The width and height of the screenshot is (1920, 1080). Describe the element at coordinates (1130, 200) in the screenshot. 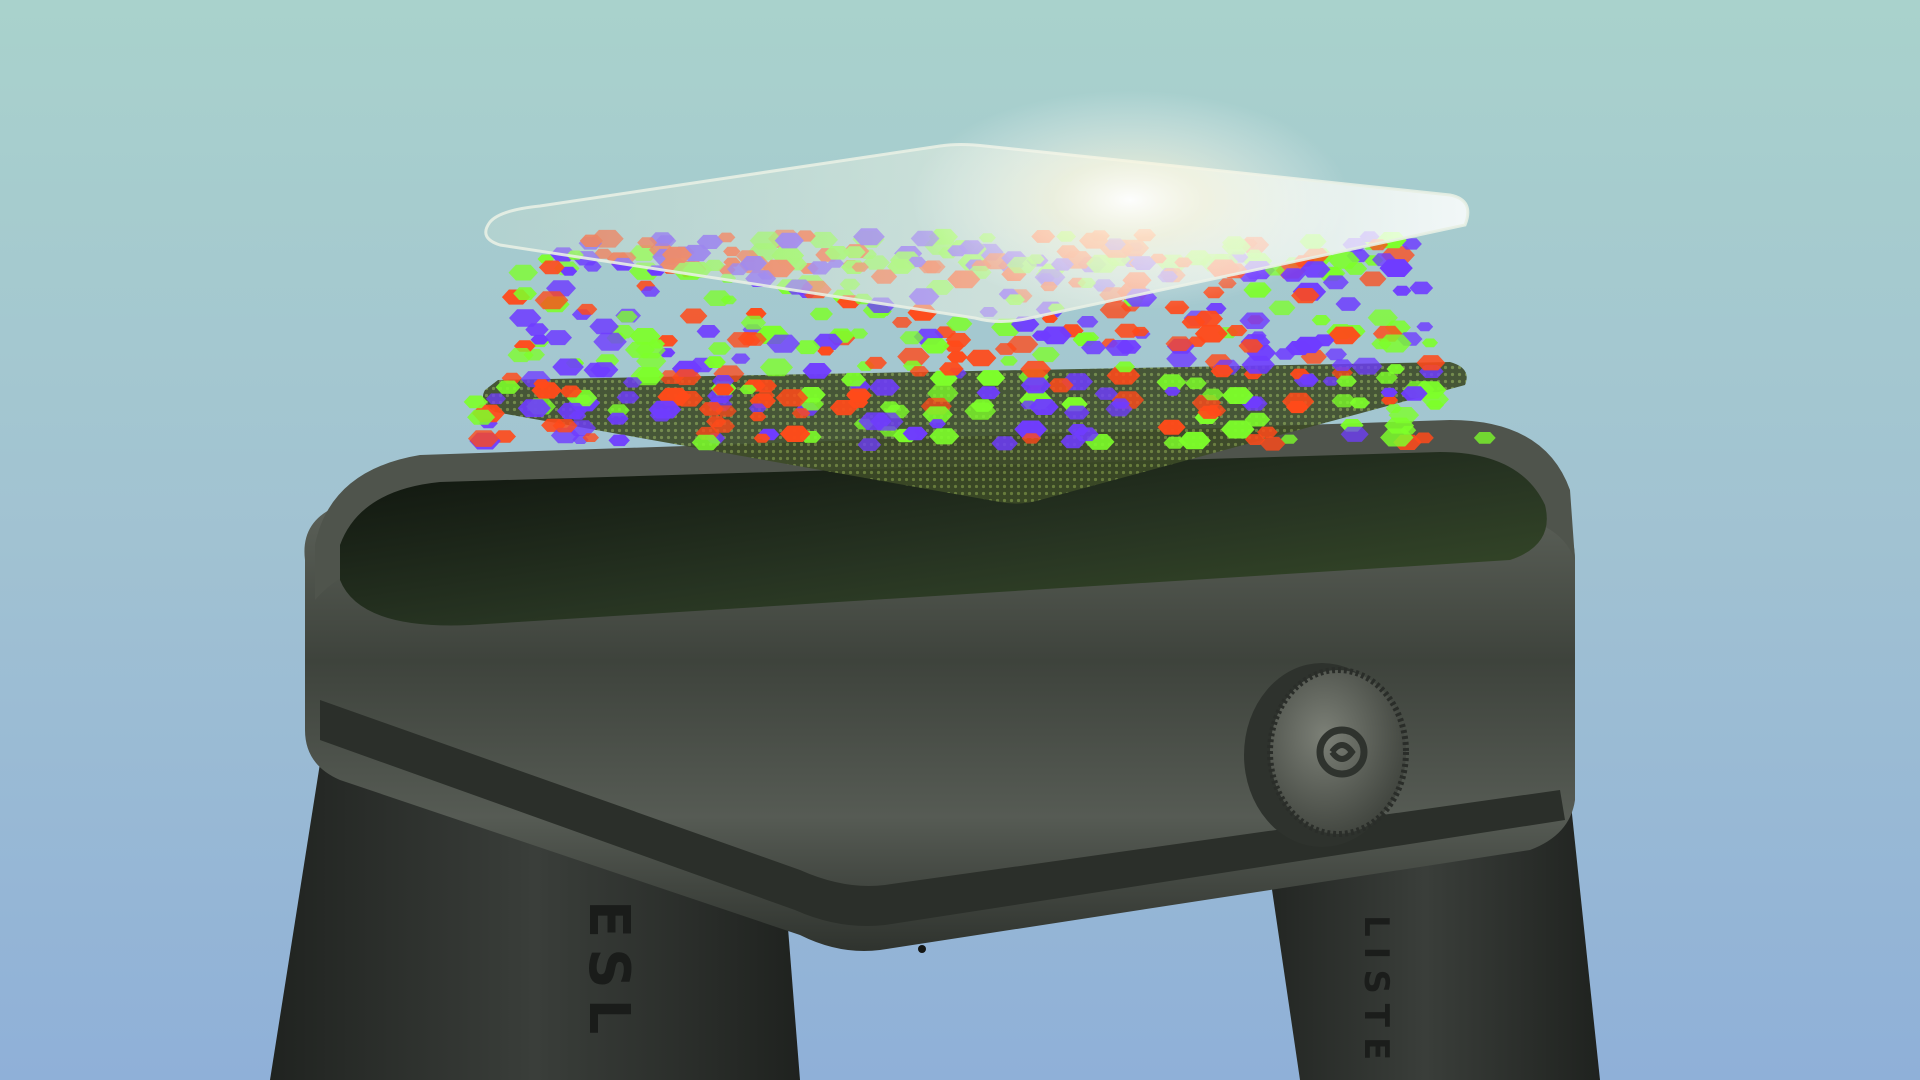

I see `glass-glow` at that location.